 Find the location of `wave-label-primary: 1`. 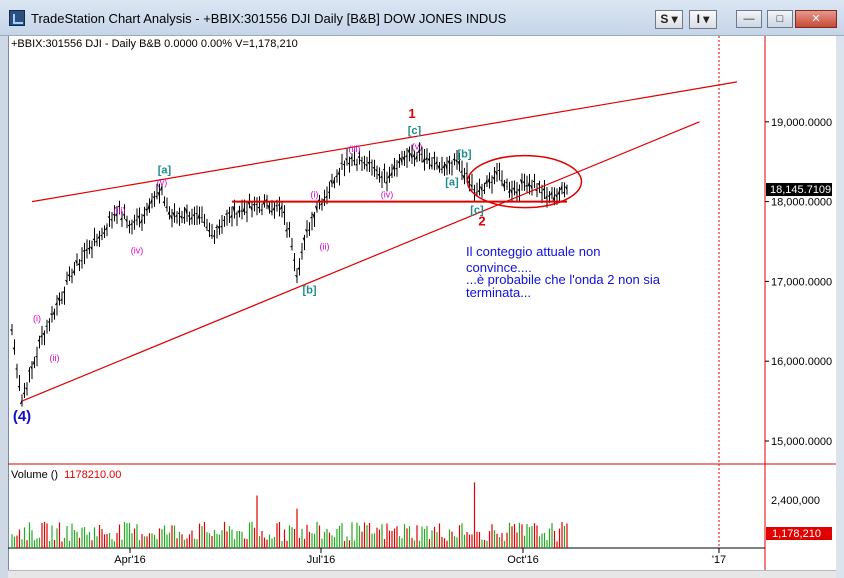

wave-label-primary: 1 is located at coordinates (411, 113).